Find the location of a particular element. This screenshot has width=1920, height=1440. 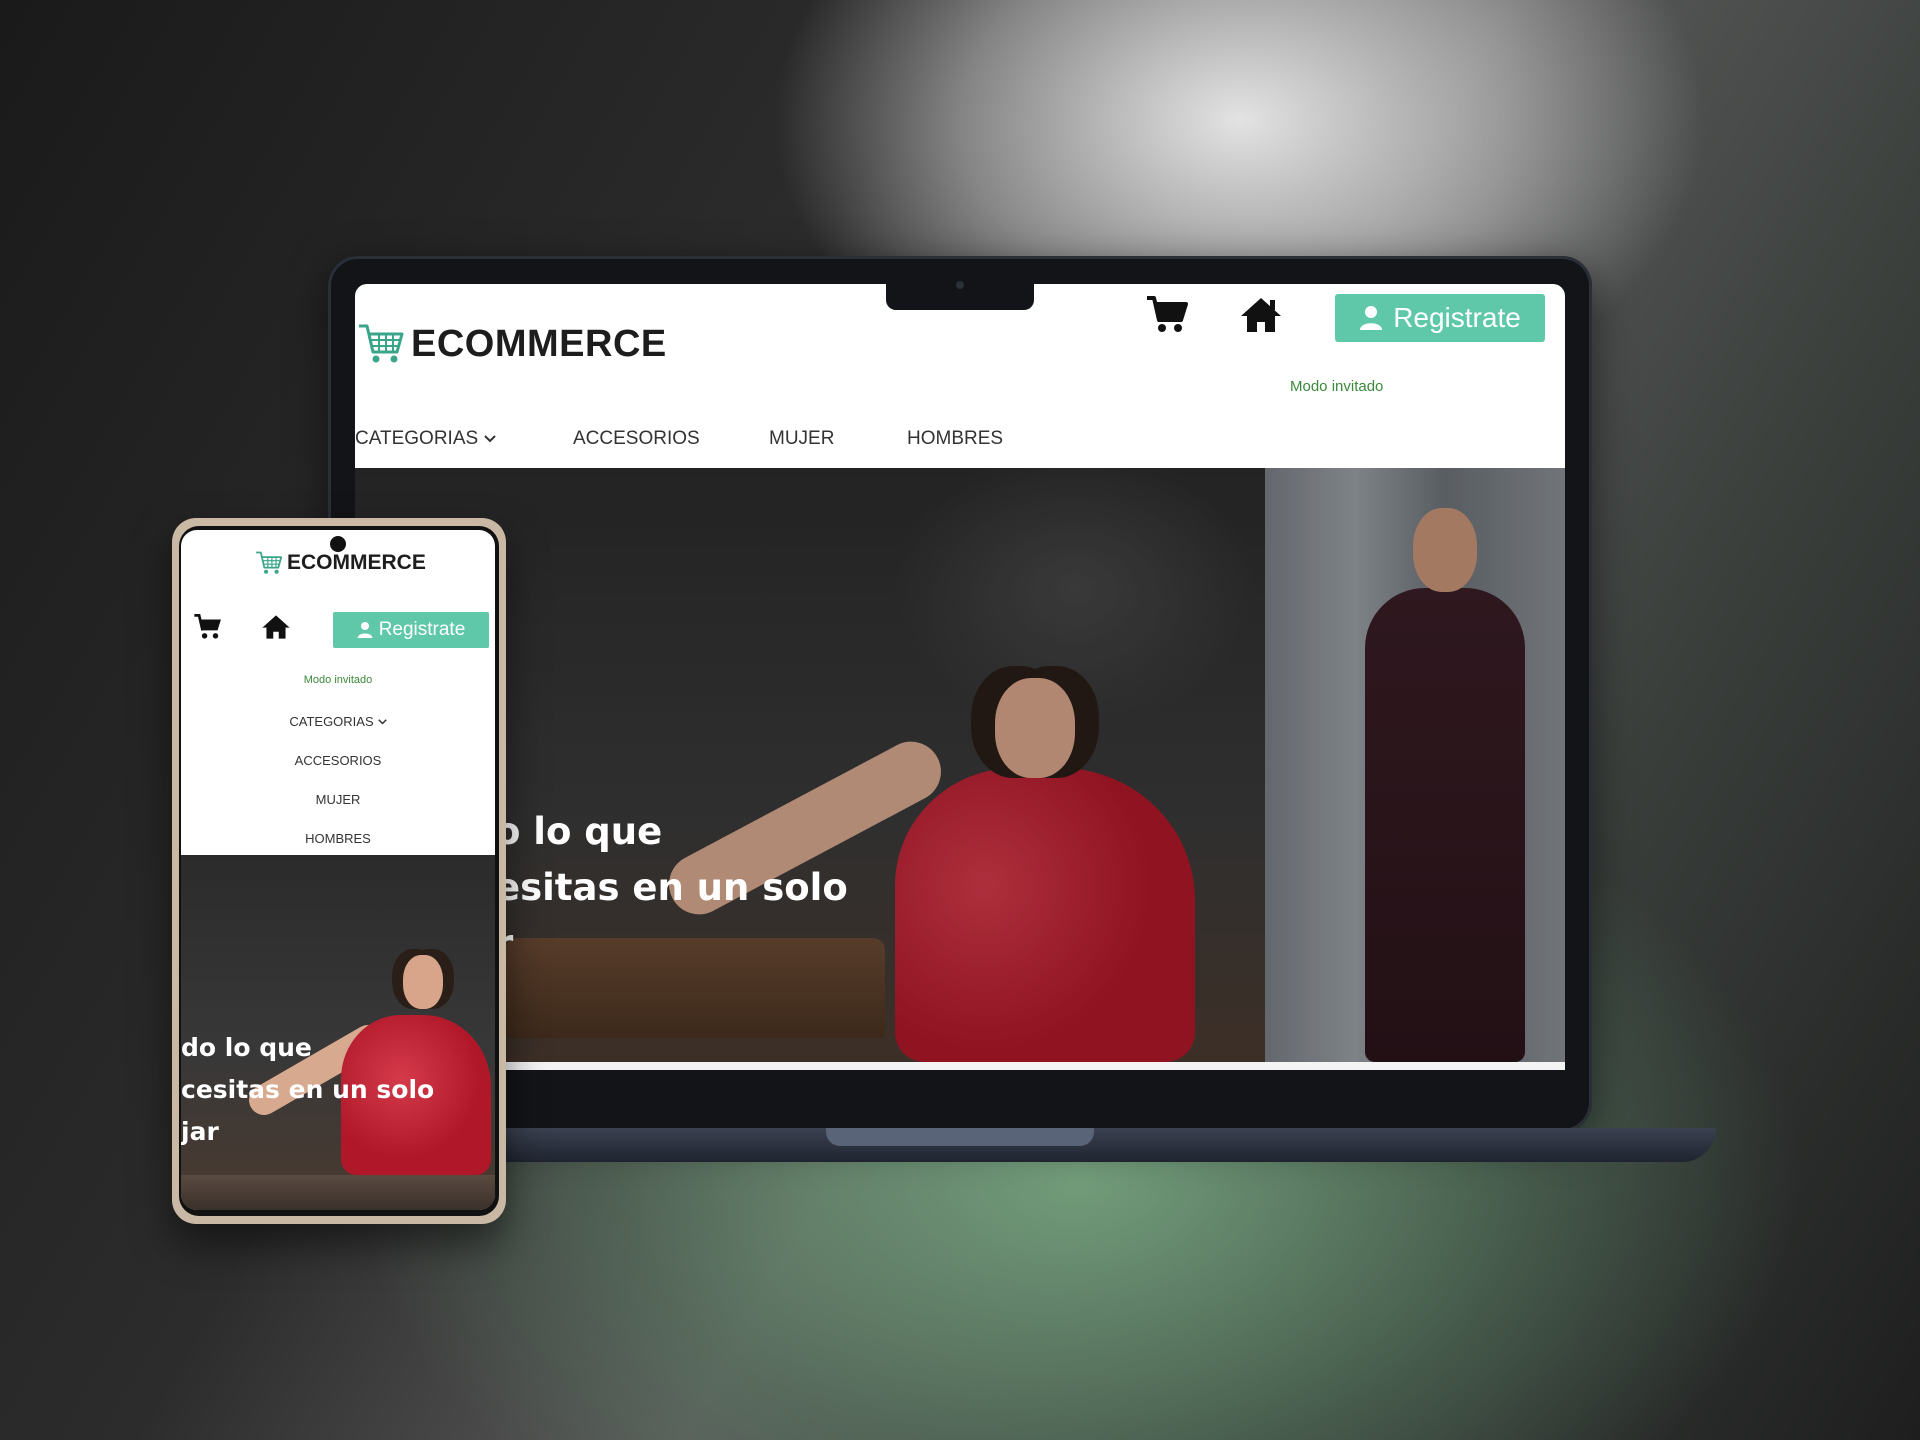

hero-bottom-strip is located at coordinates (960, 1066).